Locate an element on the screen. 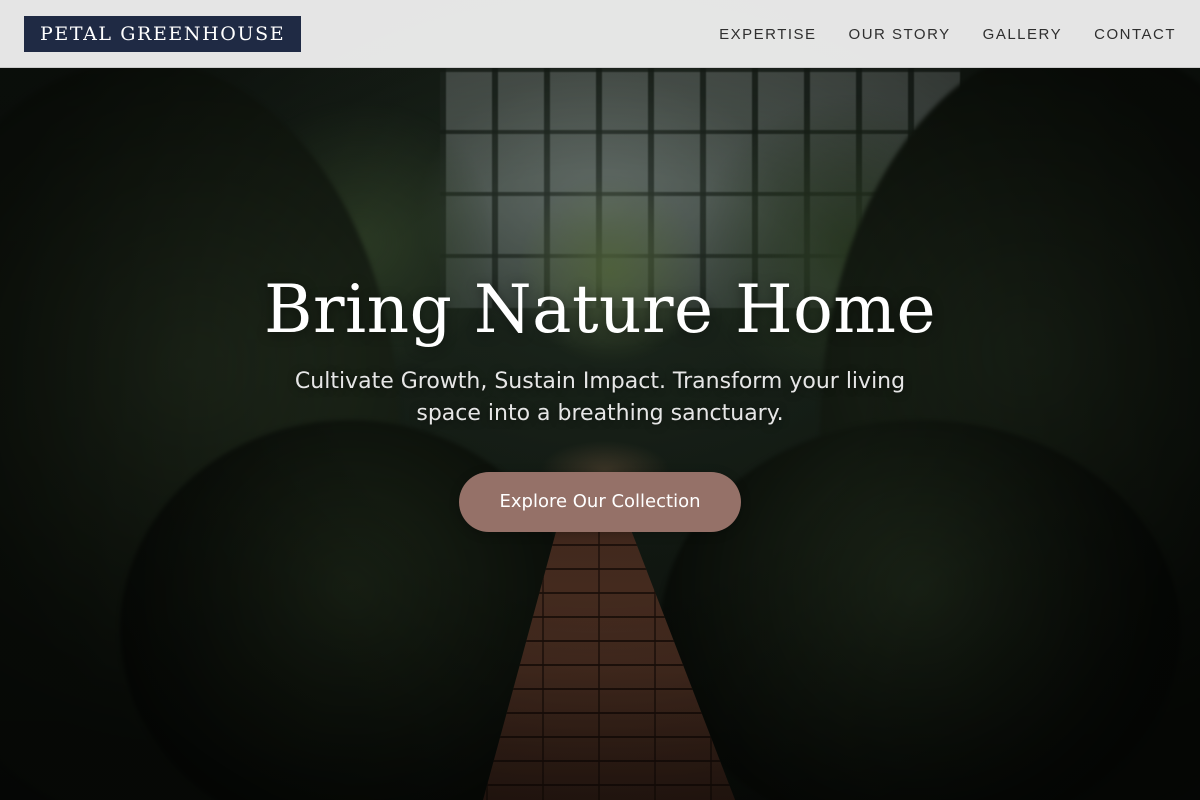  main-nav: EXPERTISE OUR STORY GALLERY CONTACT is located at coordinates (947, 34).